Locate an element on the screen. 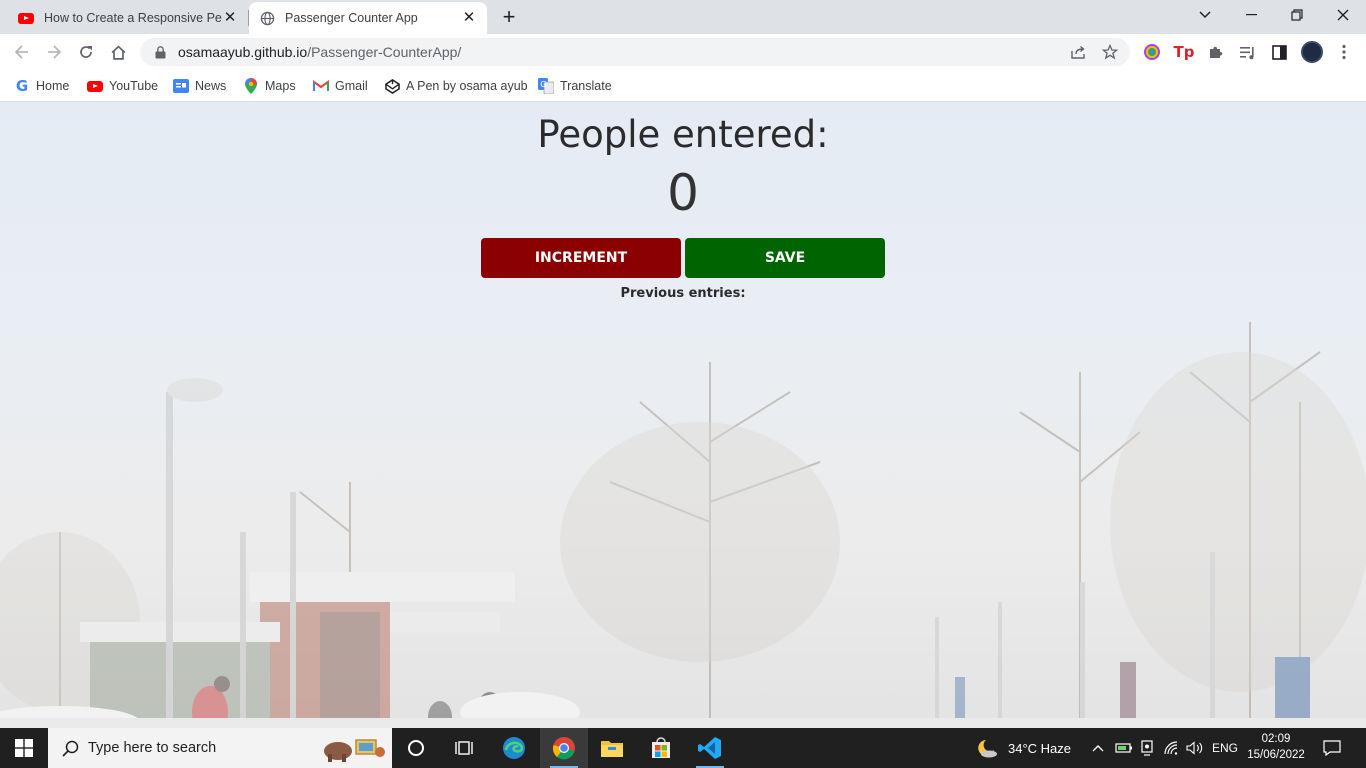  wifi-icon is located at coordinates (1171, 748).